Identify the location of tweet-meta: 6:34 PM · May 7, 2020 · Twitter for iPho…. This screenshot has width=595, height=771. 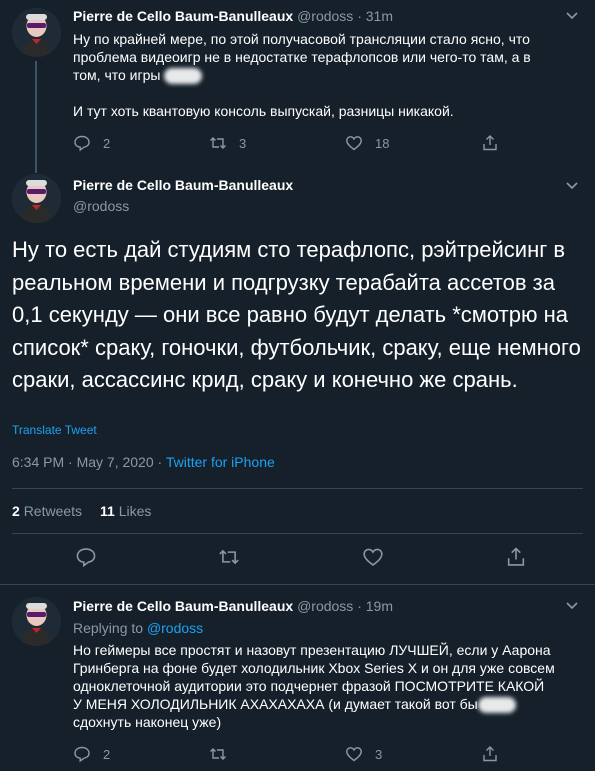
(143, 462).